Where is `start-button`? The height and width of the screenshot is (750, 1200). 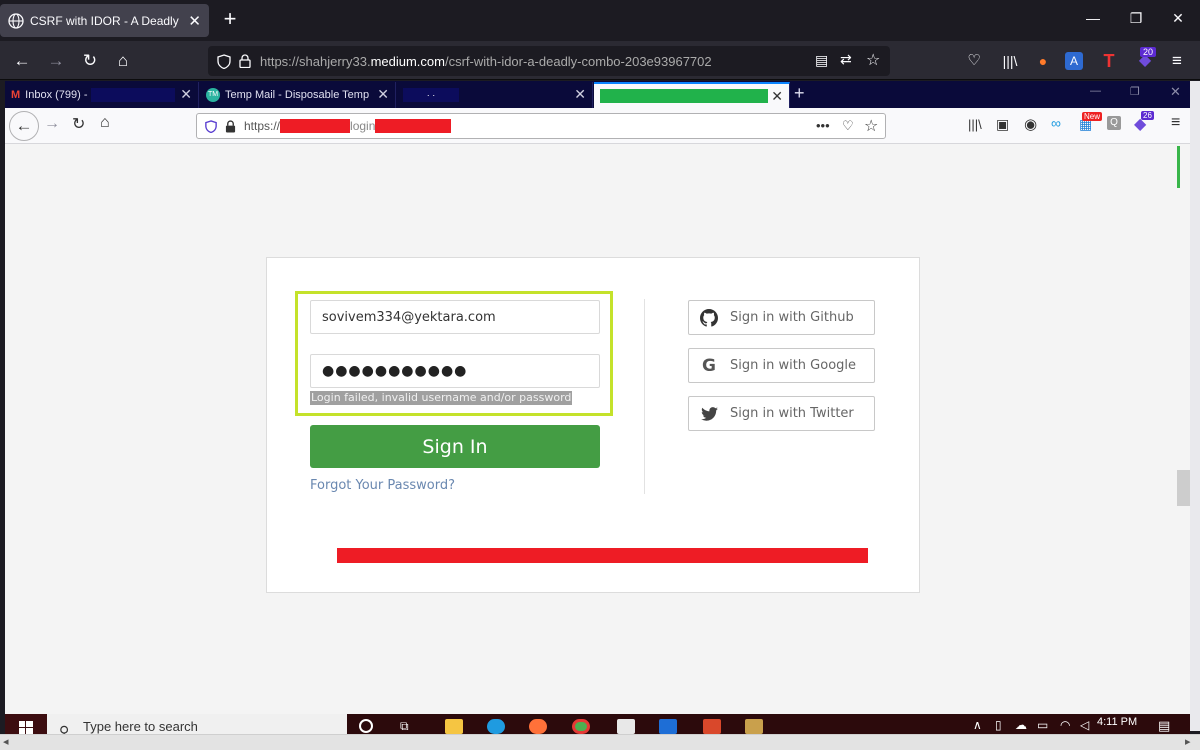
start-button is located at coordinates (26, 724).